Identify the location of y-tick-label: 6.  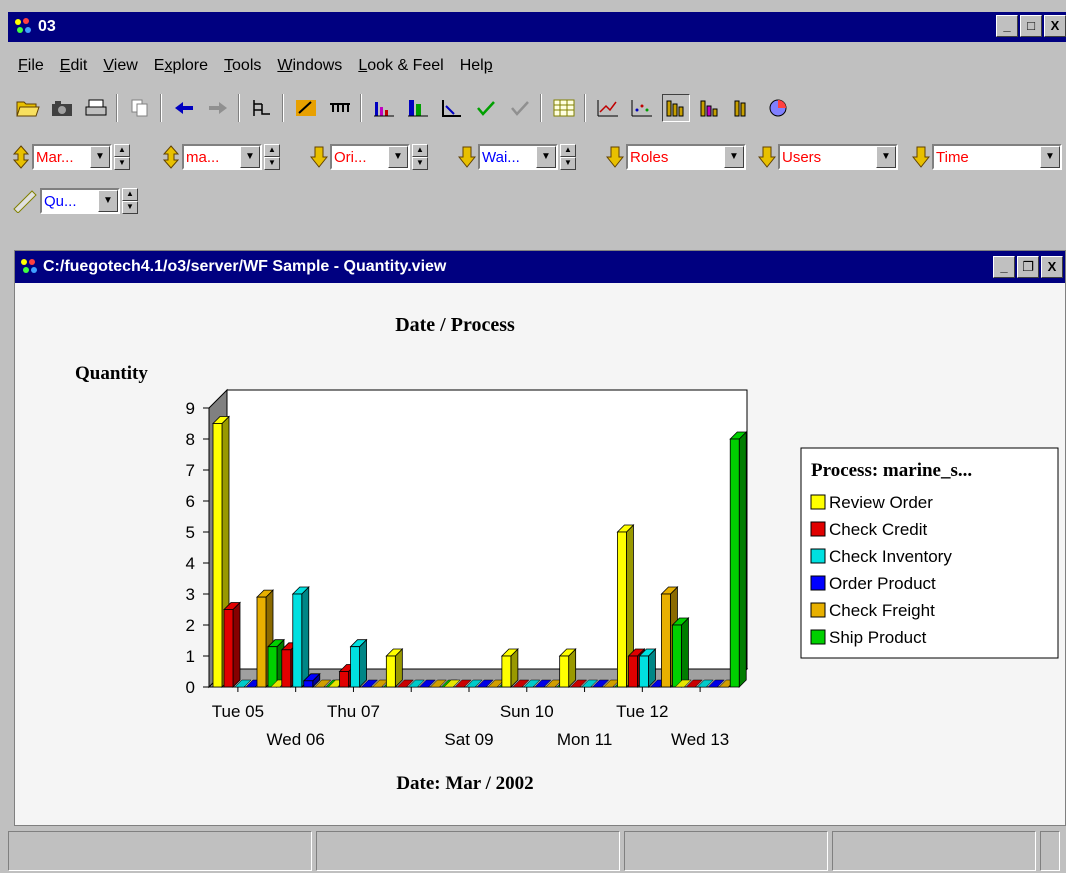
(190, 501).